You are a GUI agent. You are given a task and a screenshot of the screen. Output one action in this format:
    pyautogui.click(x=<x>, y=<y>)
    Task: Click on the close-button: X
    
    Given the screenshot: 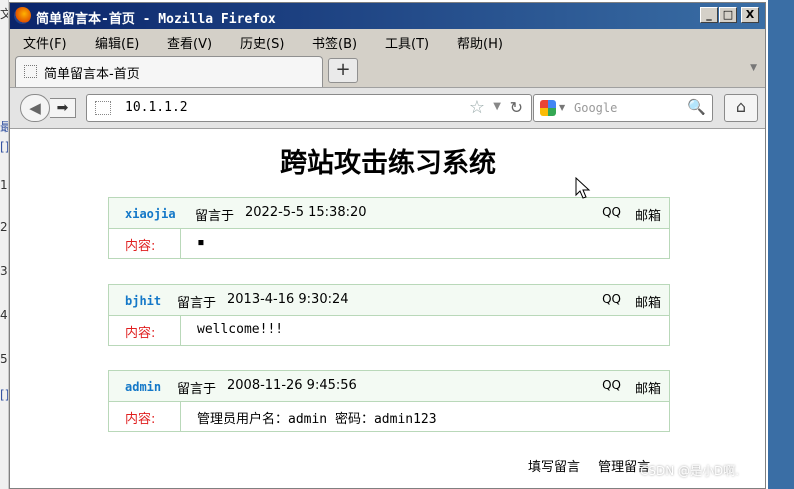 What is the action you would take?
    pyautogui.click(x=750, y=15)
    